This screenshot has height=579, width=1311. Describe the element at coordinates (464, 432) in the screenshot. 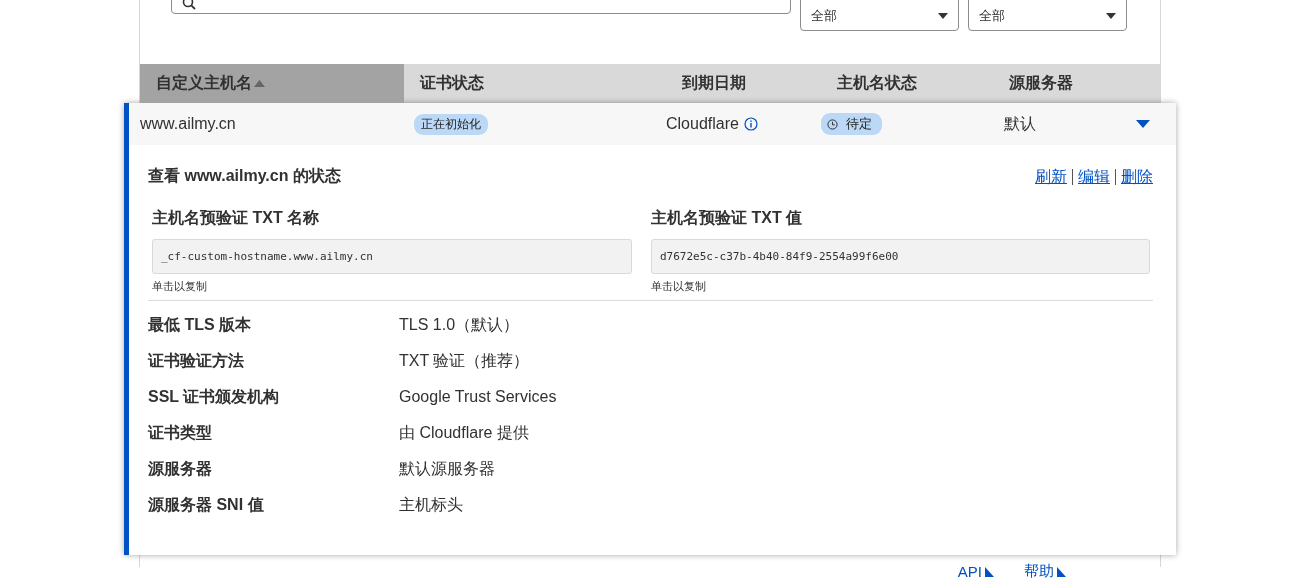

I see `property-value: 由 Cloudflare 提供` at that location.